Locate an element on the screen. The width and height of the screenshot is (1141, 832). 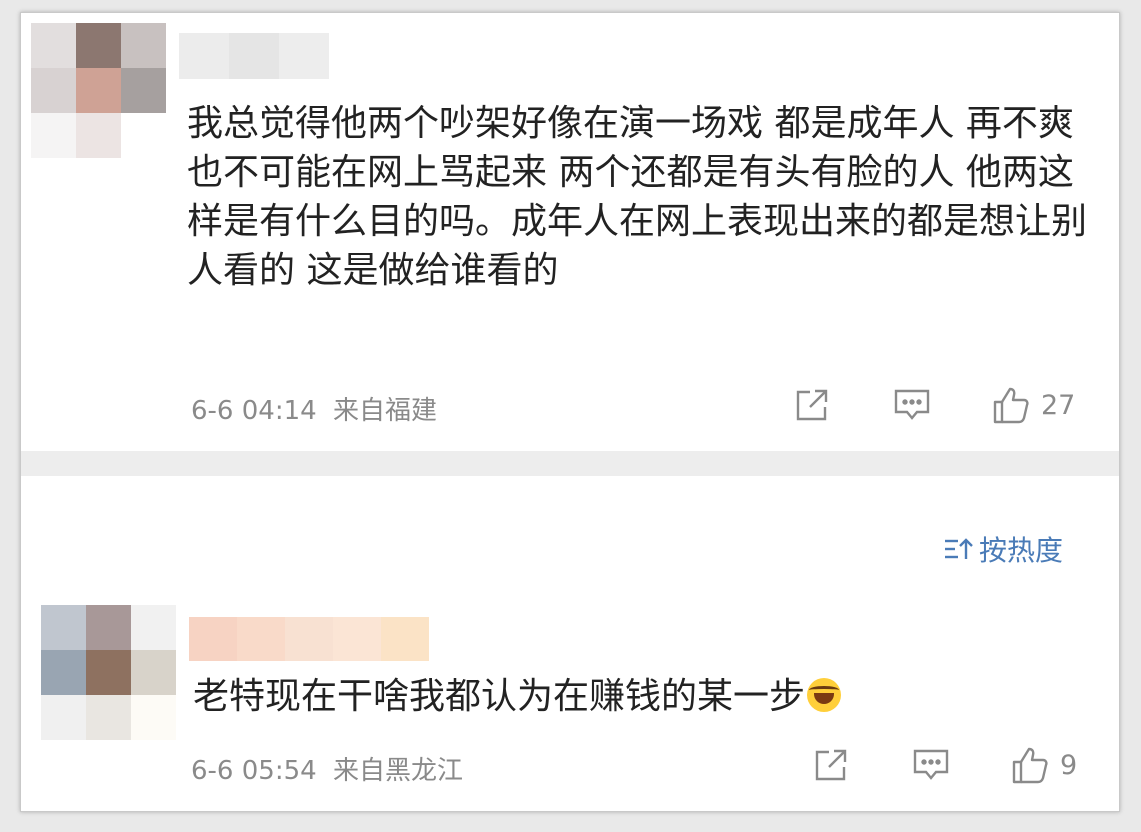
comment-time: 6-6 04:14 is located at coordinates (254, 411).